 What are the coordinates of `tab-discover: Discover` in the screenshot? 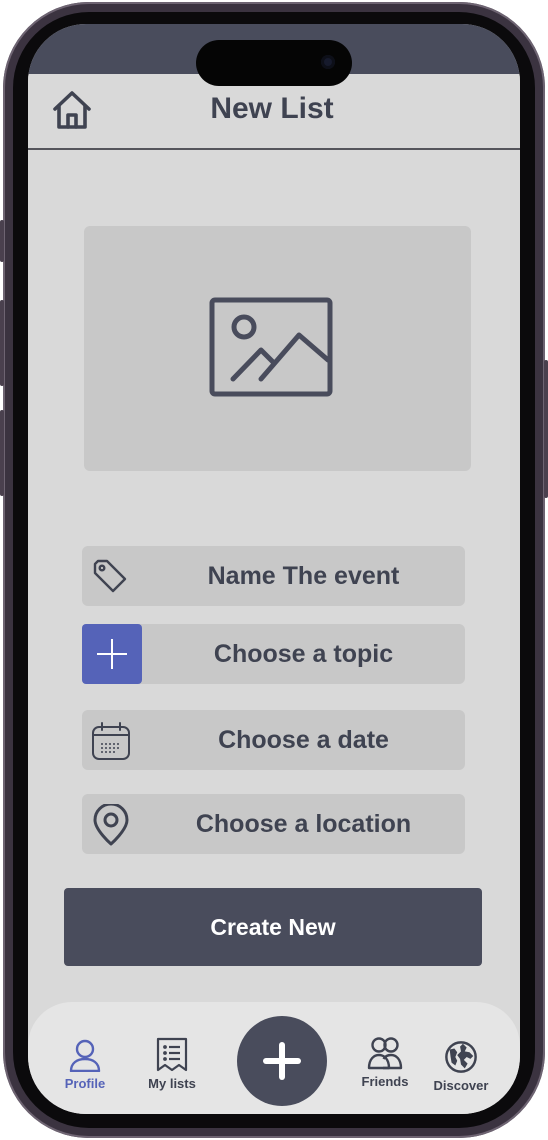 It's located at (461, 1066).